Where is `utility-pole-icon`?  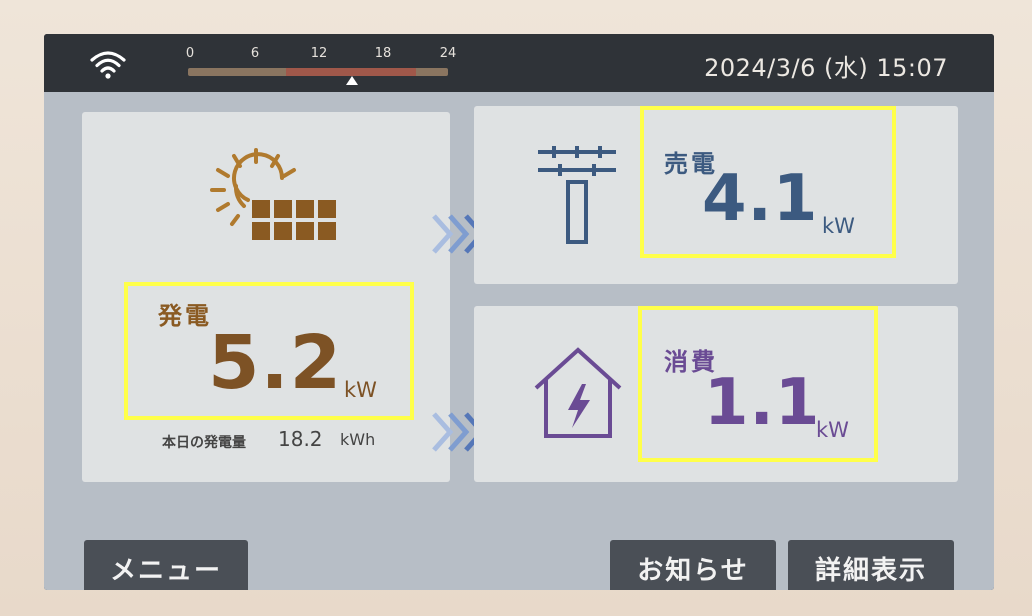
utility-pole-icon is located at coordinates (577, 195).